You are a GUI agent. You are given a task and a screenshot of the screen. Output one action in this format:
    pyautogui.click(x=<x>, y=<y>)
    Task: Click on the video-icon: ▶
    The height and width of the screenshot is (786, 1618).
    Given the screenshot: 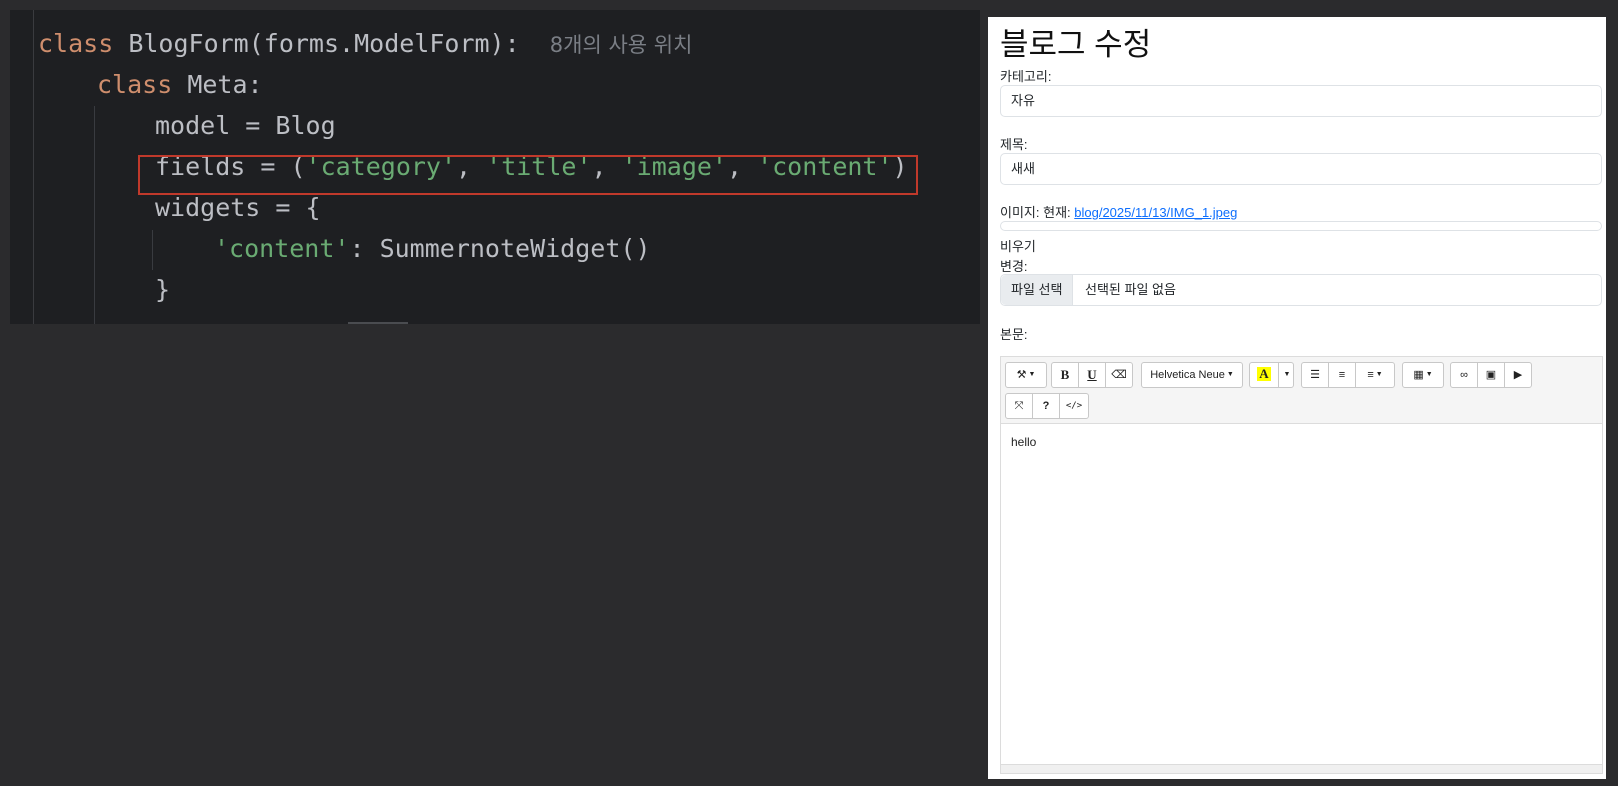 What is the action you would take?
    pyautogui.click(x=1518, y=375)
    